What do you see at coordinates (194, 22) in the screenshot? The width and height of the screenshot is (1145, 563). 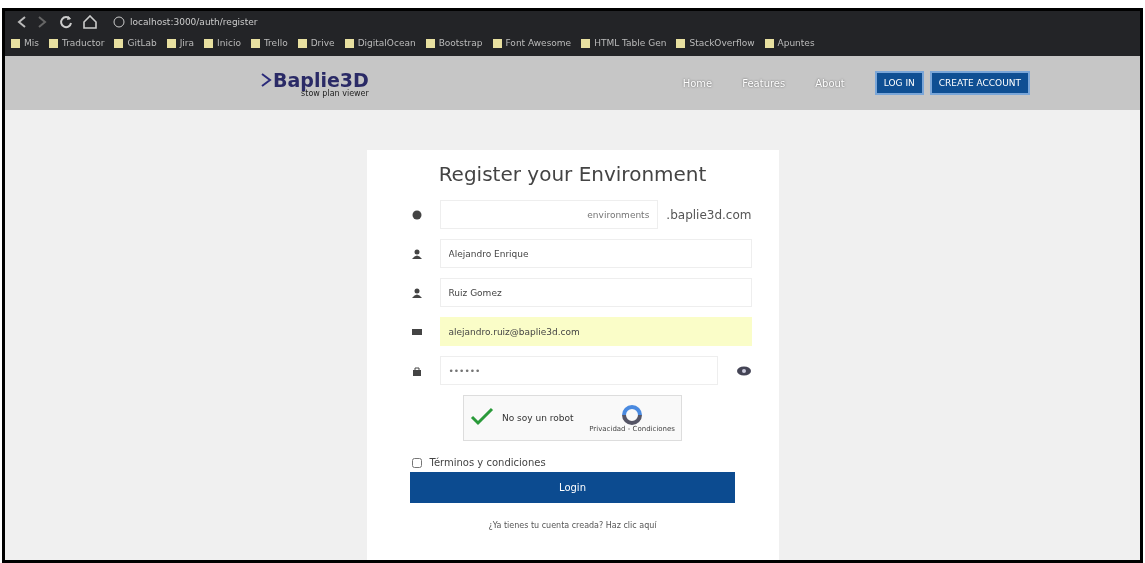 I see `url-text: localhost:3000/auth/register` at bounding box center [194, 22].